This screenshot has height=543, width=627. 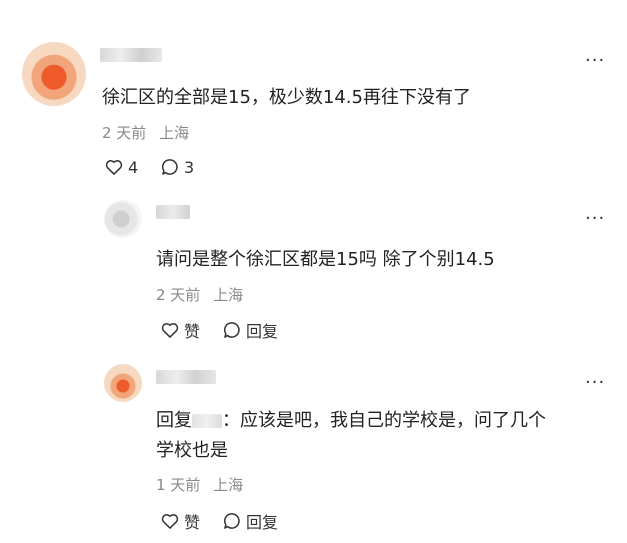 What do you see at coordinates (189, 167) in the screenshot?
I see `reply-count: 3` at bounding box center [189, 167].